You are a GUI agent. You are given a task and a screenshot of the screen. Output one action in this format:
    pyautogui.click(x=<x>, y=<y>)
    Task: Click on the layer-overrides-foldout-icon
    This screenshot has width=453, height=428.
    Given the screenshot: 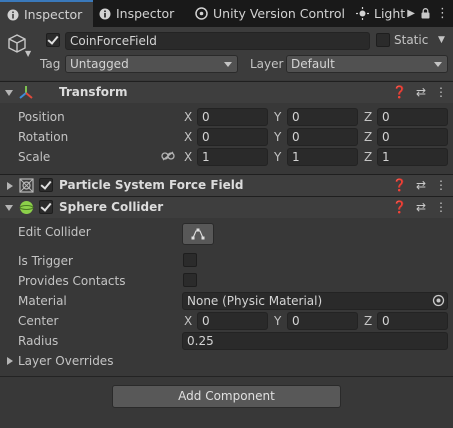 What is the action you would take?
    pyautogui.click(x=10, y=361)
    